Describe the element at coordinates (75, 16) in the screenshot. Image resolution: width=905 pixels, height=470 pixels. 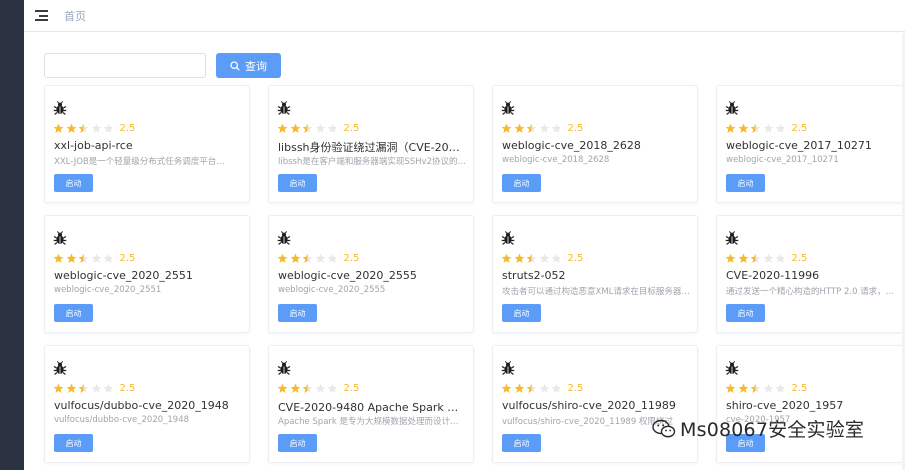
I see `breadcrumb-home: 首页` at that location.